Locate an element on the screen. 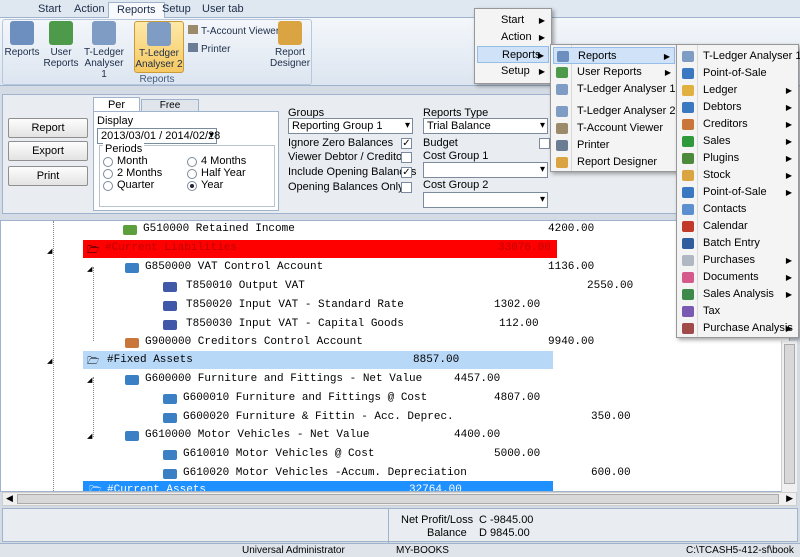 The width and height of the screenshot is (800, 557). menu-item-taccount: T-Account Viewer is located at coordinates (614, 128).